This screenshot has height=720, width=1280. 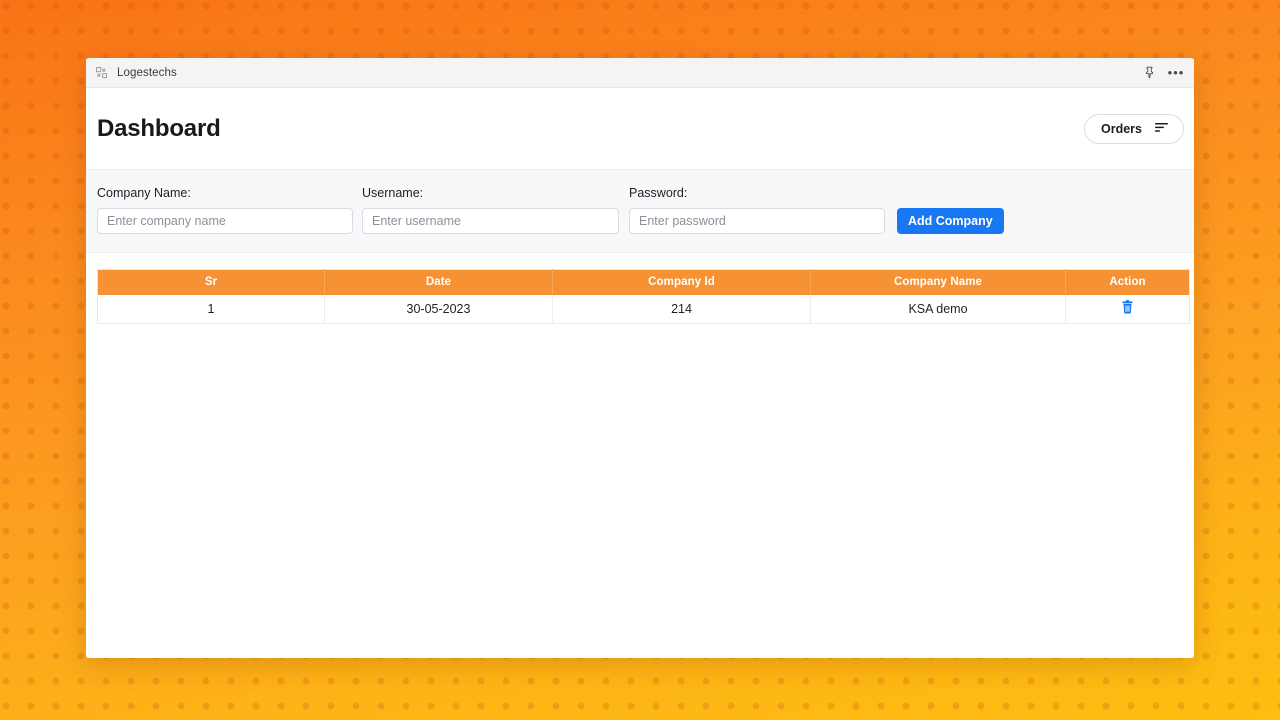 I want to click on orders-button: Orders, so click(x=1134, y=128).